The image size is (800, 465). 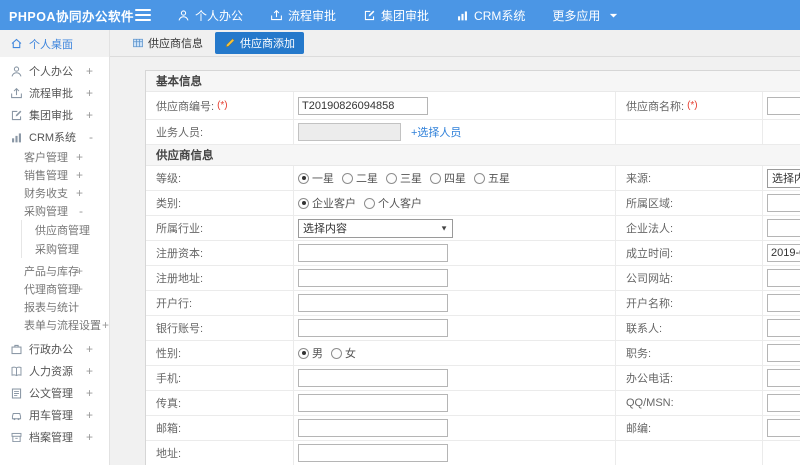 What do you see at coordinates (343, 353) in the screenshot?
I see `radio-gender-female: 女` at bounding box center [343, 353].